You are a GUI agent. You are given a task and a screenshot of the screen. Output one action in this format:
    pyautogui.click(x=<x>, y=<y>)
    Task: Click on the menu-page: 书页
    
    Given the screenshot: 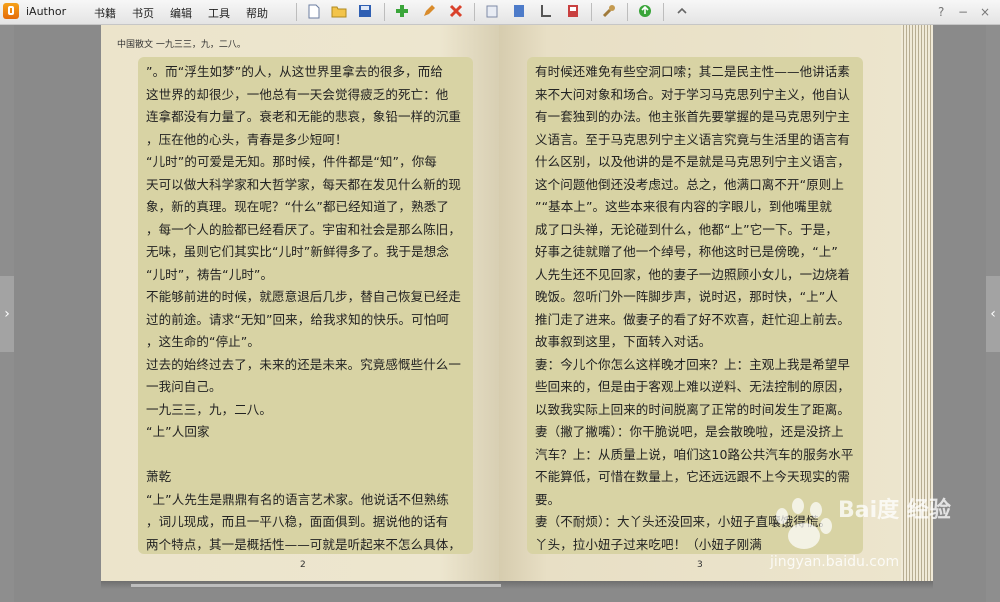 What is the action you would take?
    pyautogui.click(x=143, y=13)
    